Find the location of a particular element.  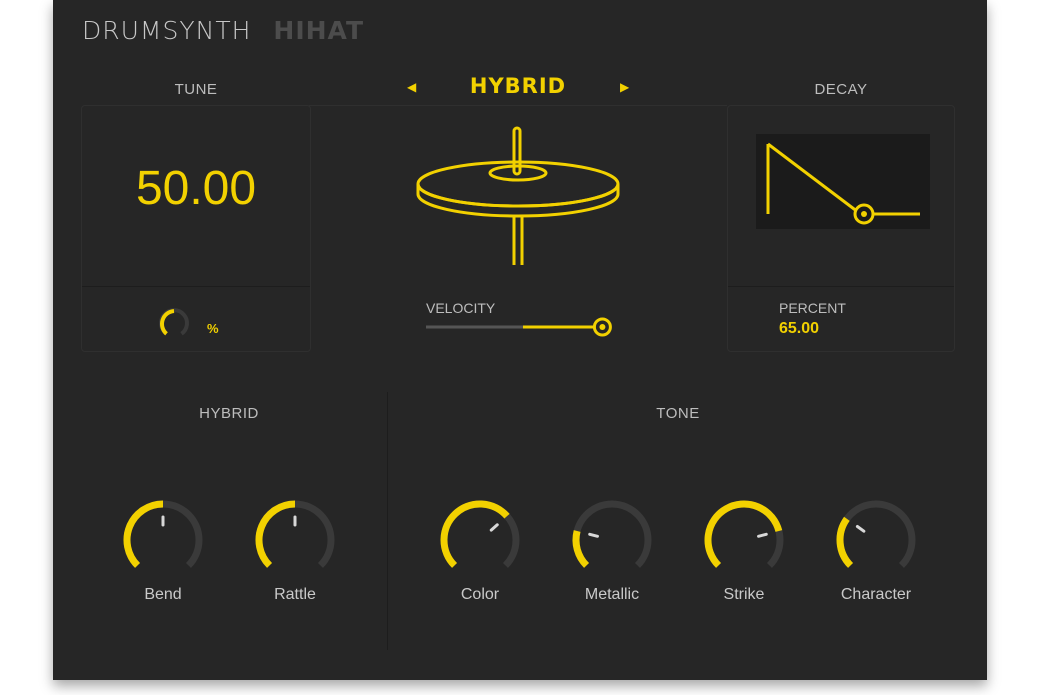

tune-value-display: 50.00 is located at coordinates (196, 188).